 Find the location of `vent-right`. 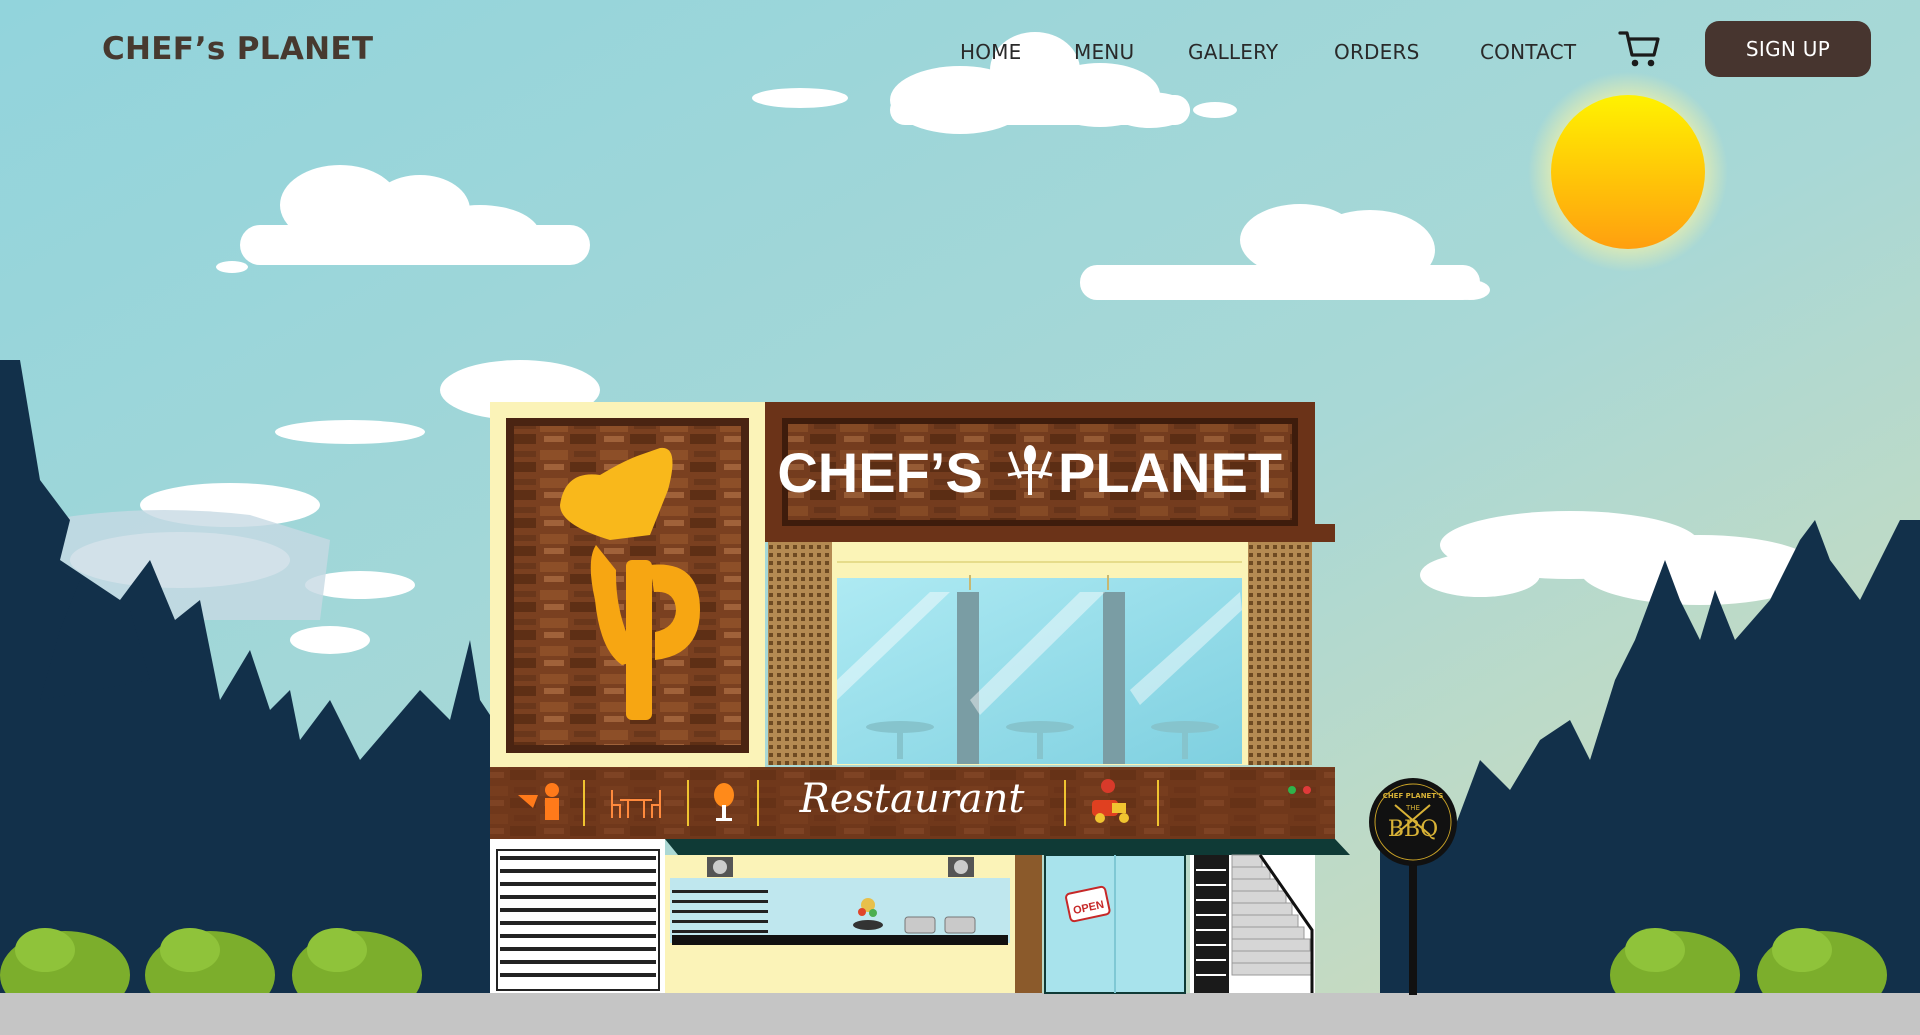

vent-right is located at coordinates (961, 867).